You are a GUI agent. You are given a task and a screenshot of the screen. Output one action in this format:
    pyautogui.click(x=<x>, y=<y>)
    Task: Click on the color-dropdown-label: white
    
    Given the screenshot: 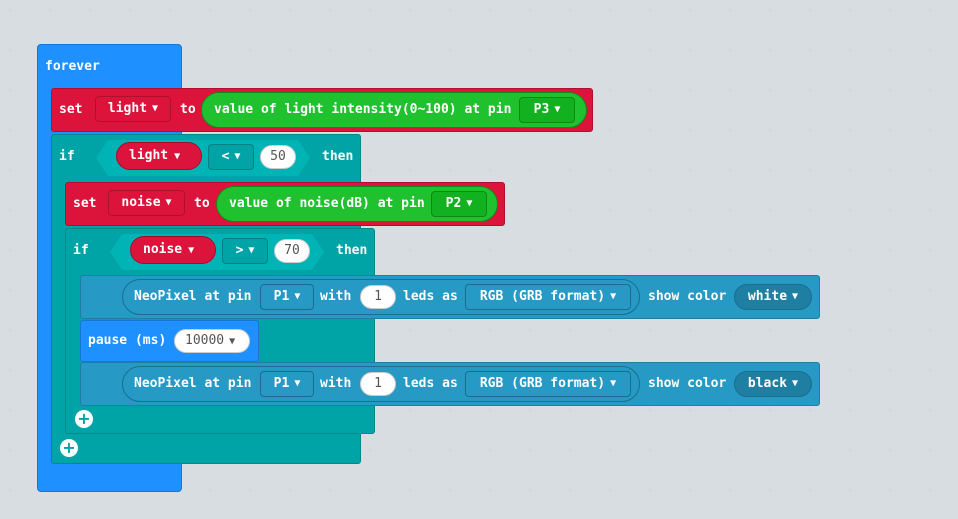 What is the action you would take?
    pyautogui.click(x=767, y=296)
    